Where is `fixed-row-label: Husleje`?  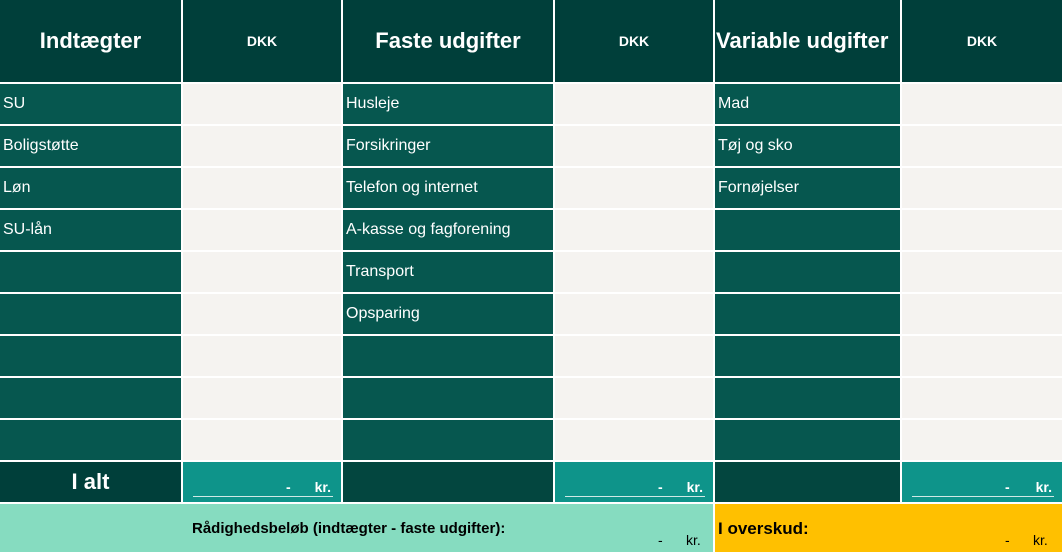 fixed-row-label: Husleje is located at coordinates (448, 104).